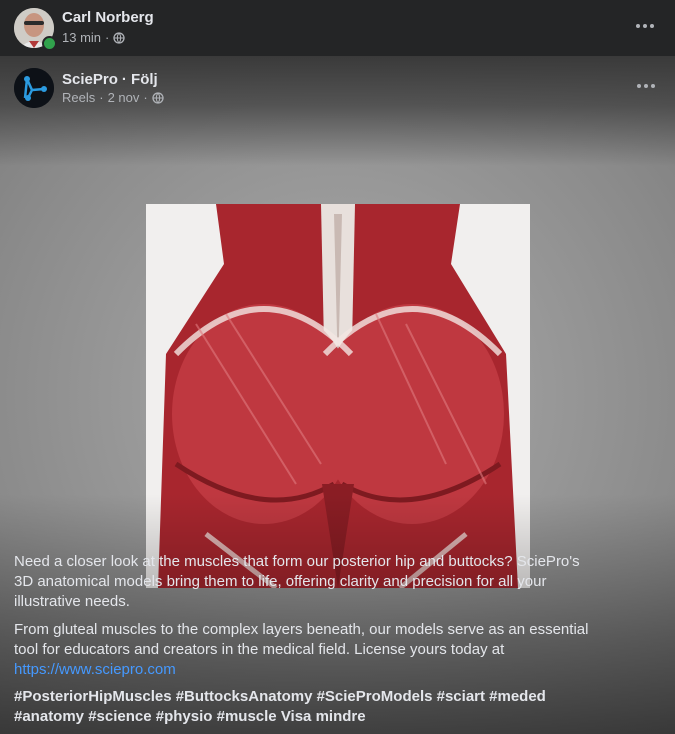 The width and height of the screenshot is (675, 734). I want to click on website-link: https://www.sciepro.com, so click(95, 669).